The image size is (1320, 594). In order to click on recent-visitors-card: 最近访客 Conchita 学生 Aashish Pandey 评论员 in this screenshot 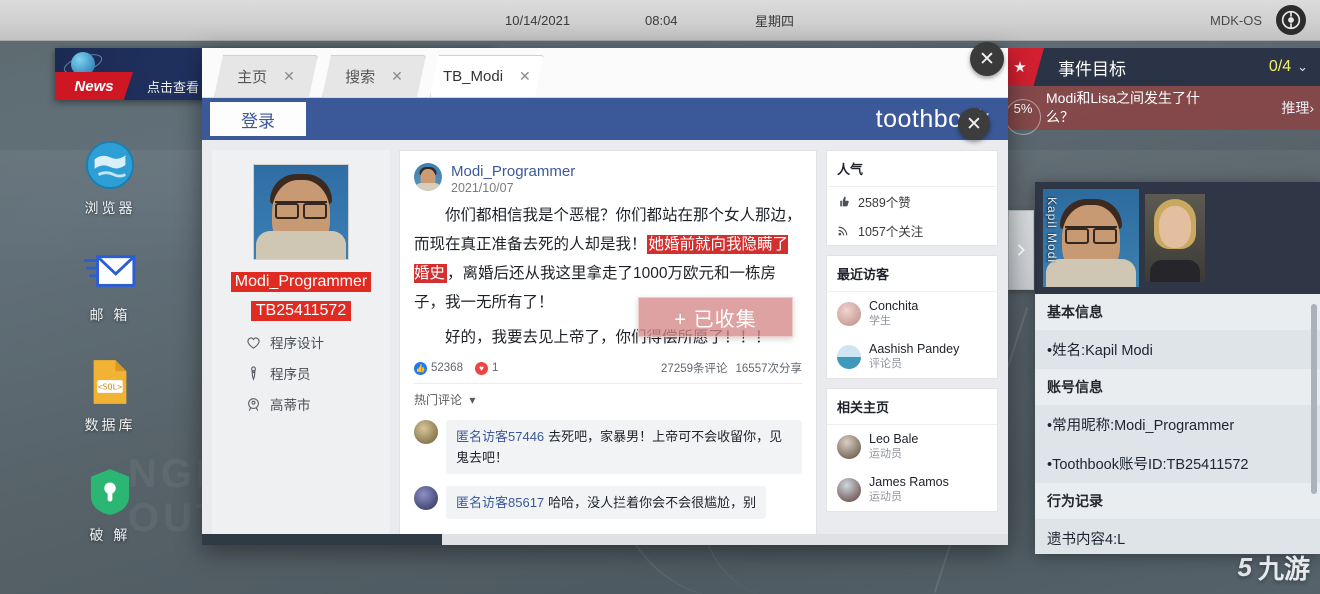, I will do `click(912, 317)`.